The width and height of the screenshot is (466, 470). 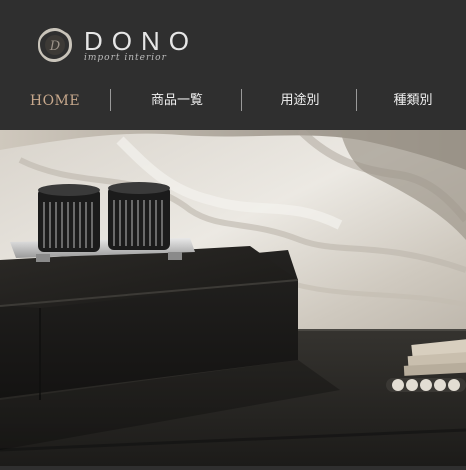 What do you see at coordinates (141, 41) in the screenshot?
I see `brand-name: DONO` at bounding box center [141, 41].